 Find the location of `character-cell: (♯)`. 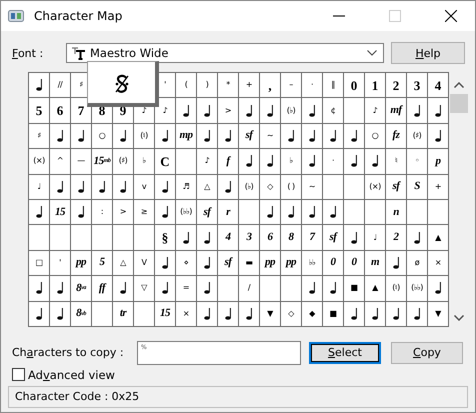

character-cell: (♯) is located at coordinates (417, 137).